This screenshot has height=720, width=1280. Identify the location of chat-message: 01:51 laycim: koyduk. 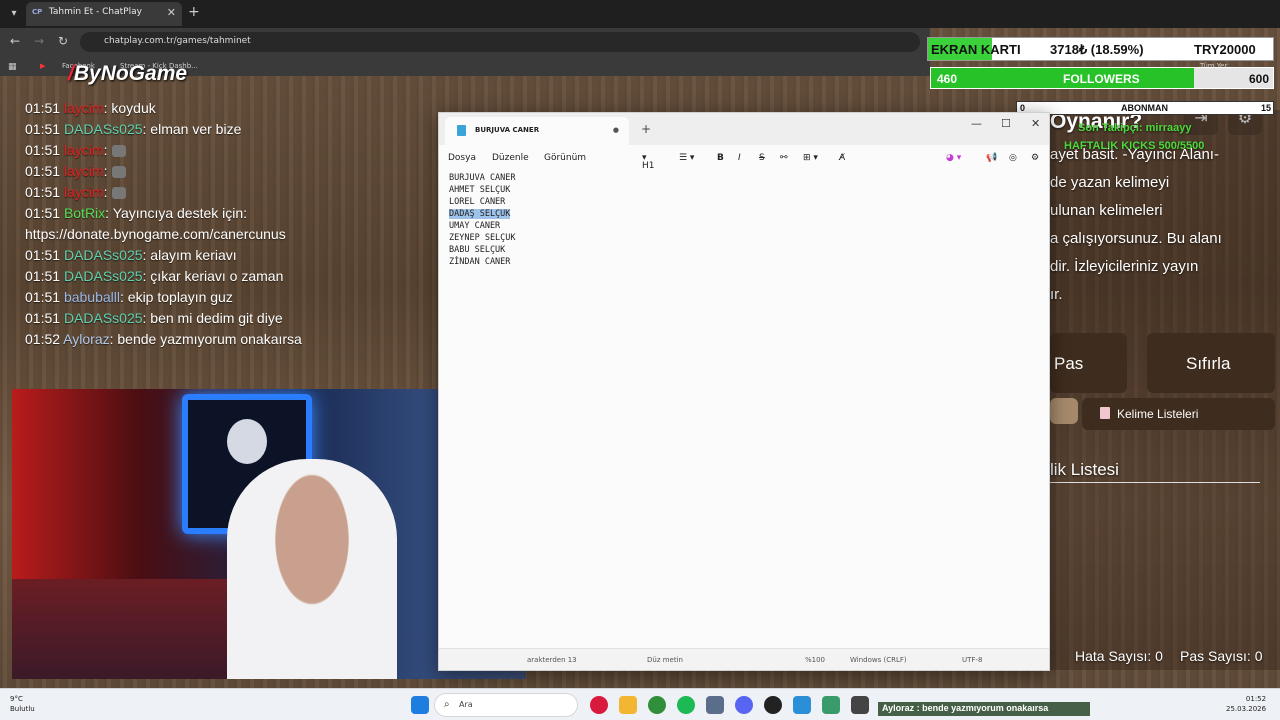
(230, 108).